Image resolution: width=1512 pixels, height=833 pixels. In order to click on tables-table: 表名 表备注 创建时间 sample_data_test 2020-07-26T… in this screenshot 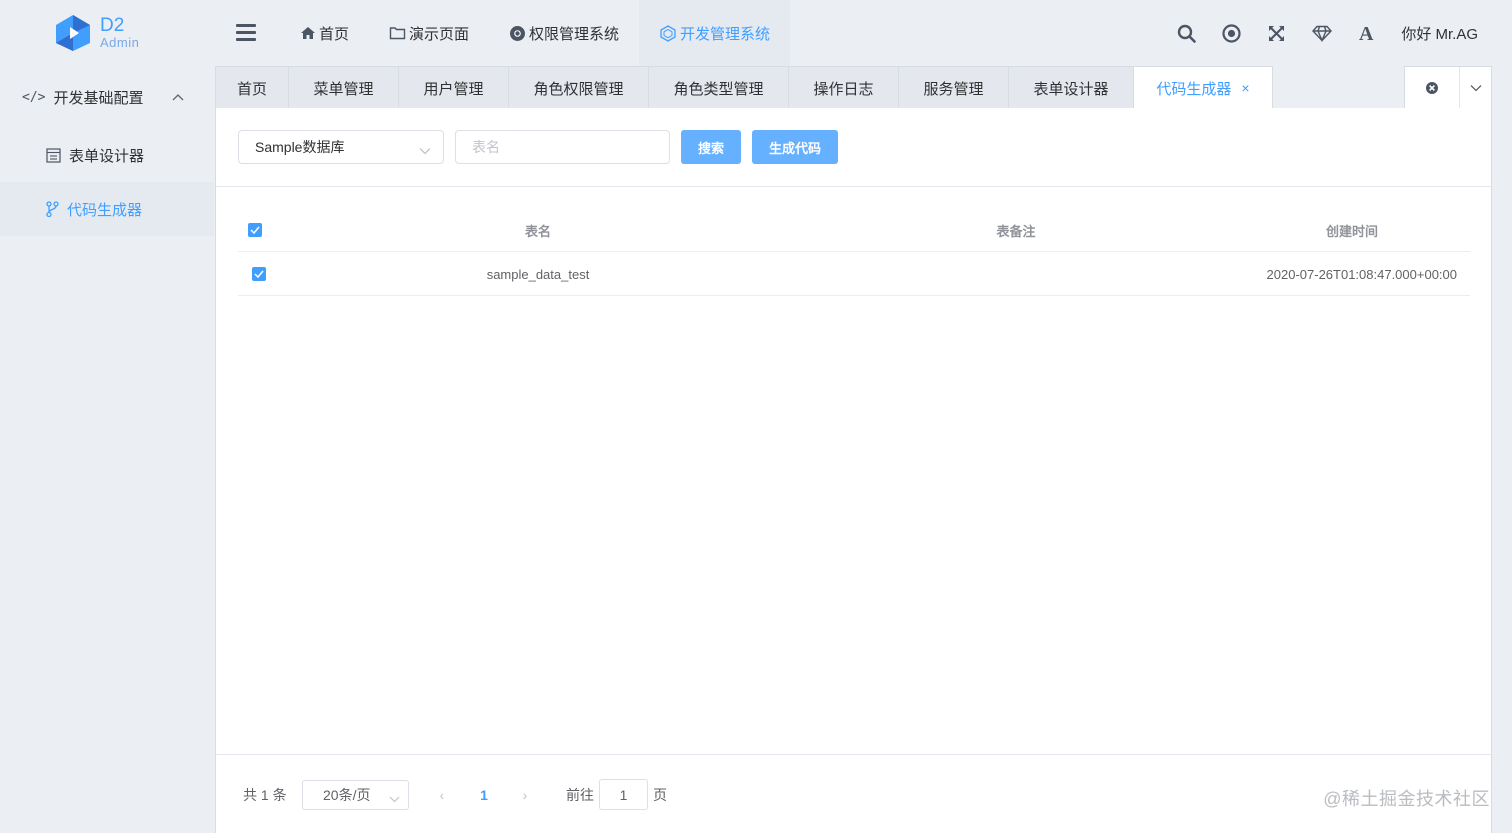, I will do `click(854, 252)`.